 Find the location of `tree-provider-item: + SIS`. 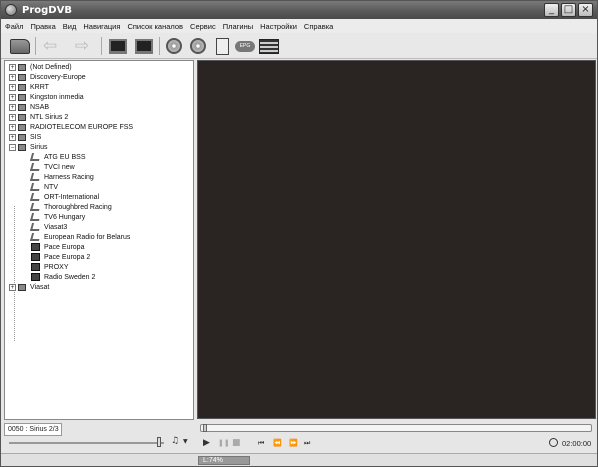

tree-provider-item: + SIS is located at coordinates (25, 137).